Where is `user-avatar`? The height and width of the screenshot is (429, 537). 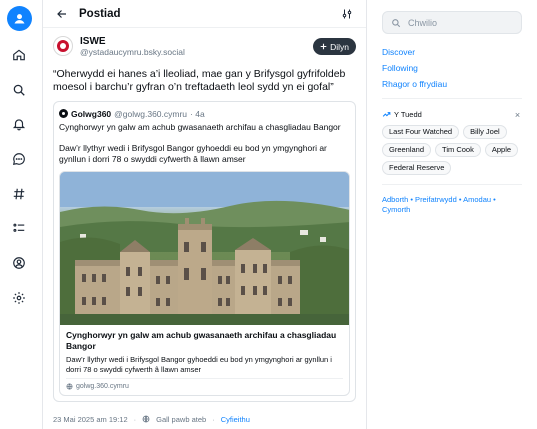
user-avatar is located at coordinates (19, 18).